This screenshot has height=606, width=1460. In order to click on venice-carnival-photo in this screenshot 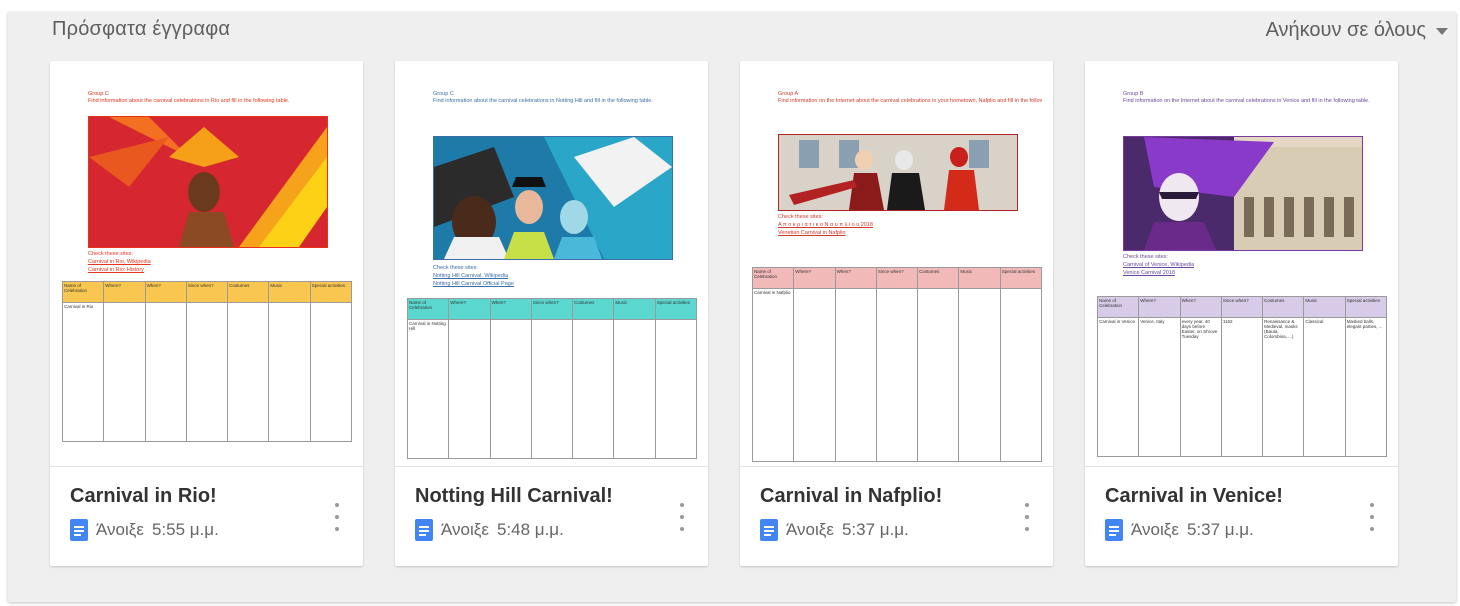, I will do `click(1243, 193)`.